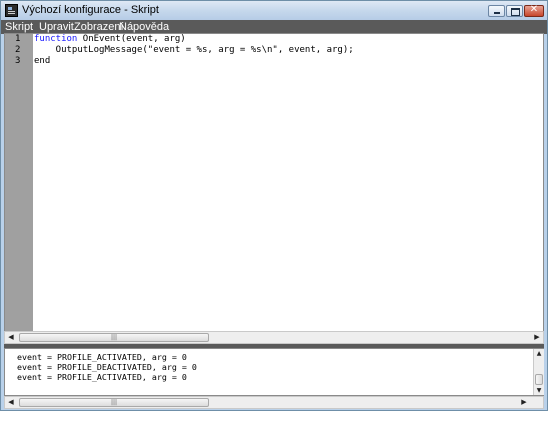 The image size is (550, 433). I want to click on close-button: ✕, so click(534, 10).